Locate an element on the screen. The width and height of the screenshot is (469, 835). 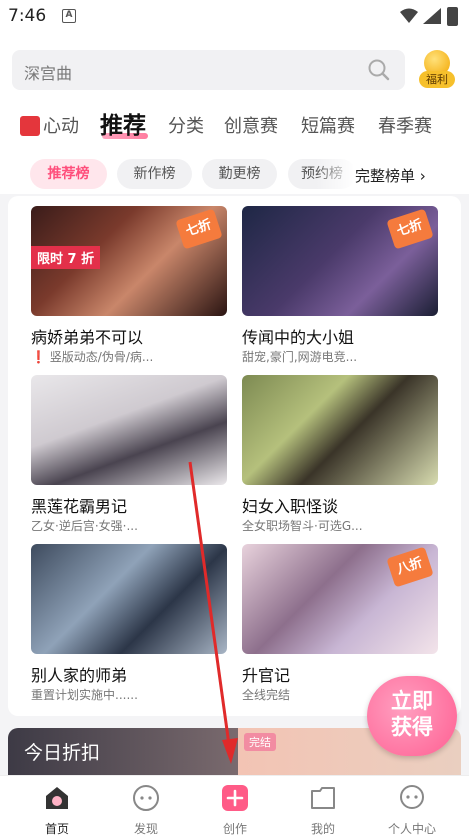
create-plus-icon is located at coordinates (235, 798).